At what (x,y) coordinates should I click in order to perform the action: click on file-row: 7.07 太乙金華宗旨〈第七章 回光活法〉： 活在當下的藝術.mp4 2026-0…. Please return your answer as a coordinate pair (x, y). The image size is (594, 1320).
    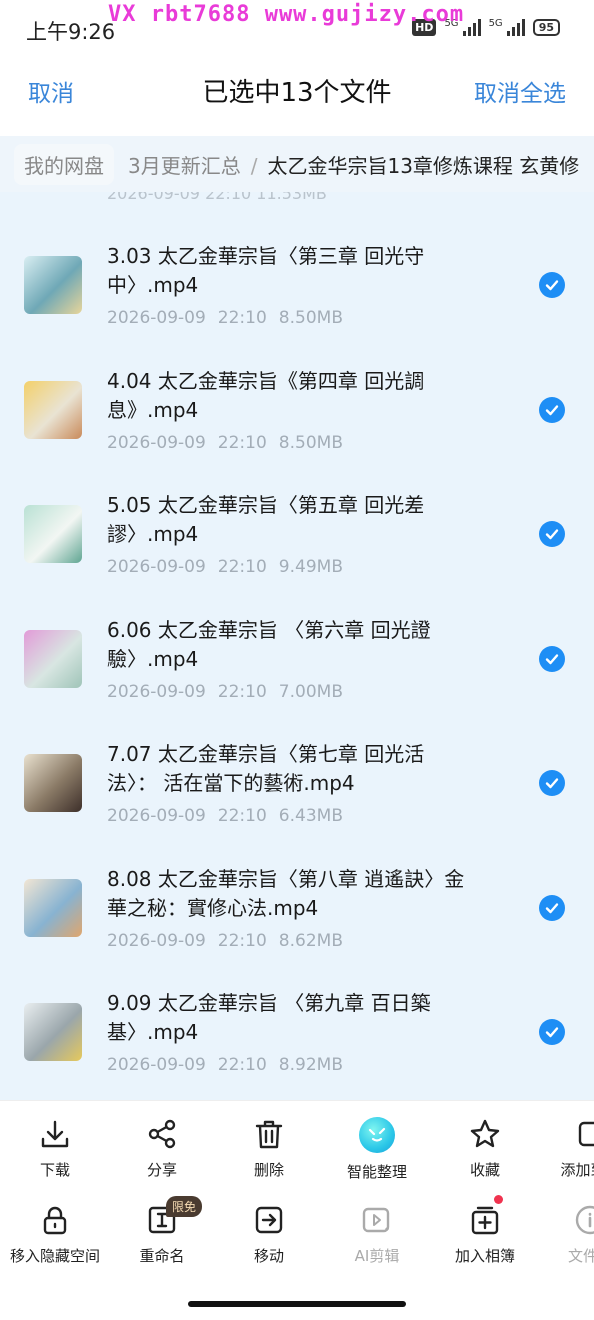
    Looking at the image, I should click on (297, 782).